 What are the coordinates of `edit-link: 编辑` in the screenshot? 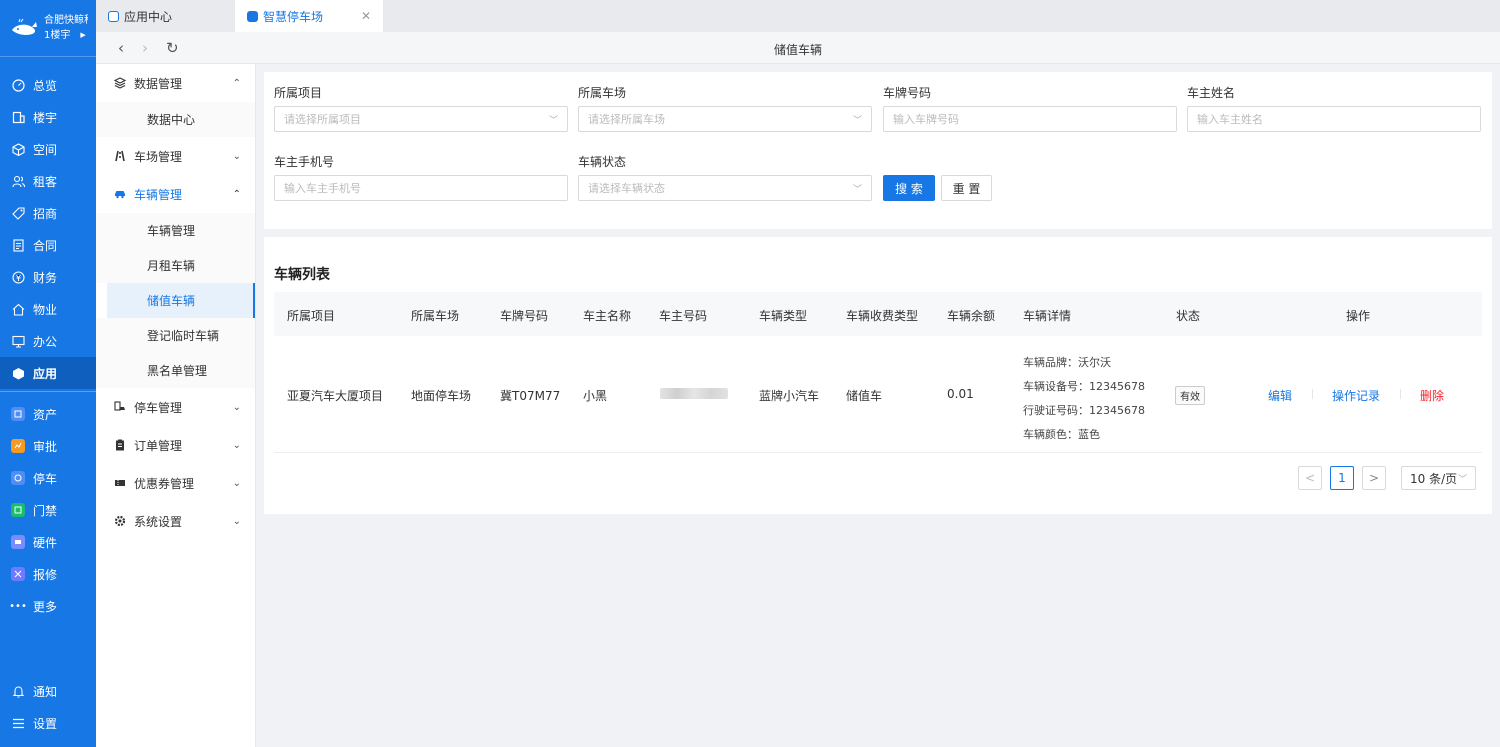 It's located at (1280, 395).